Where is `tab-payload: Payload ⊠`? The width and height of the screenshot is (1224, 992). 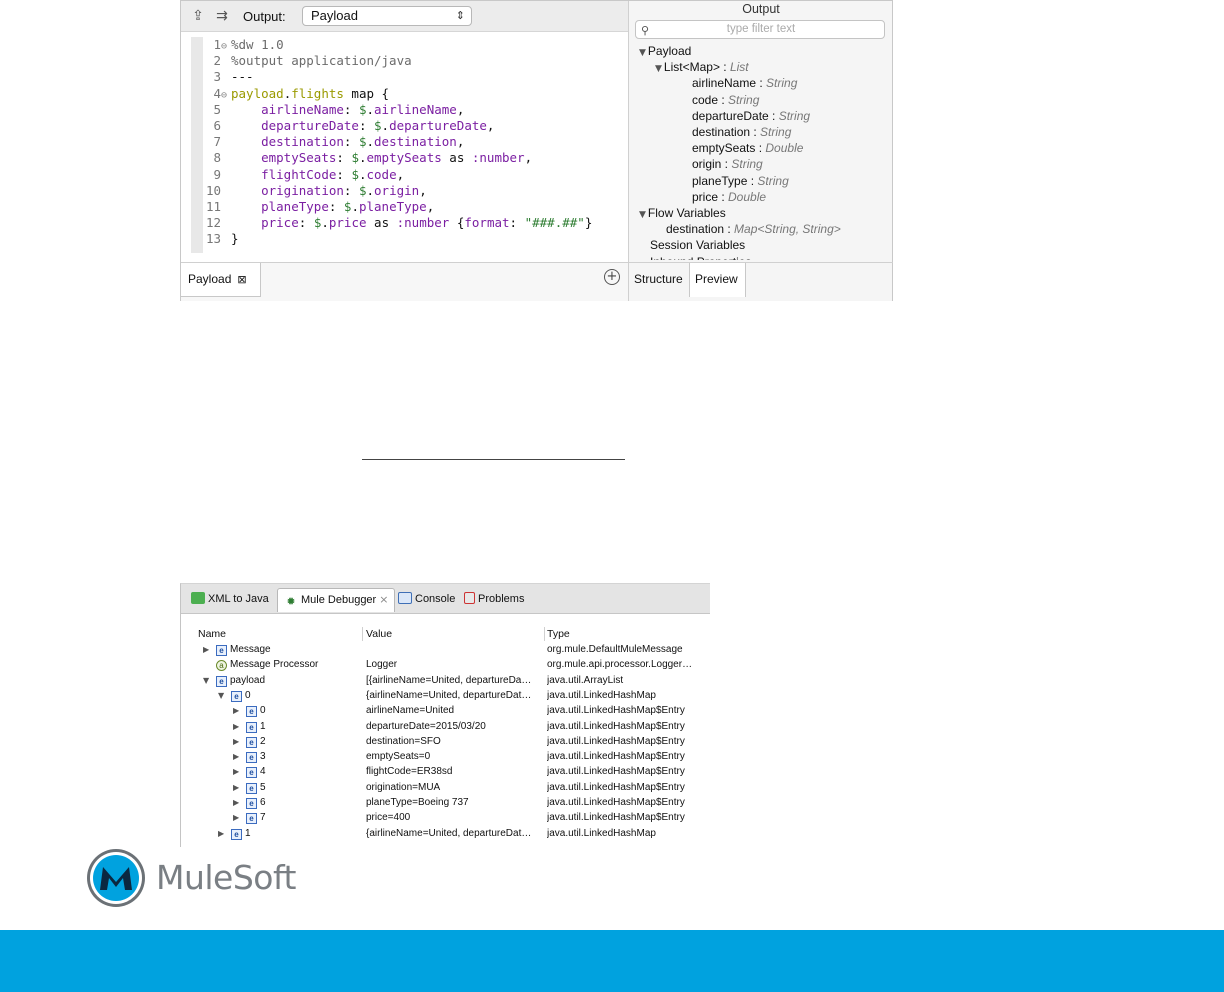
tab-payload: Payload ⊠ is located at coordinates (221, 280).